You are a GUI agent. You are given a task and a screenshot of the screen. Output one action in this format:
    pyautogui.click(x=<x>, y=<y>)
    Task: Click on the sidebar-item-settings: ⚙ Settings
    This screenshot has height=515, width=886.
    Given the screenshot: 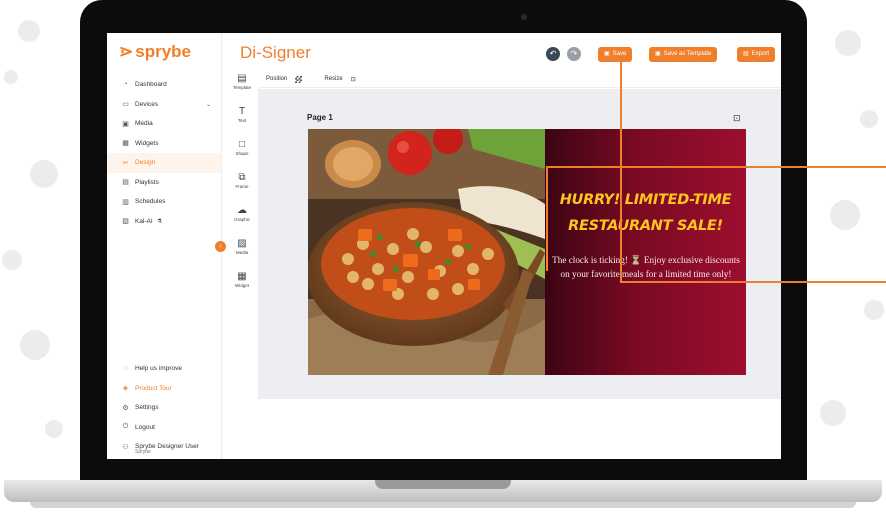 What is the action you would take?
    pyautogui.click(x=164, y=408)
    